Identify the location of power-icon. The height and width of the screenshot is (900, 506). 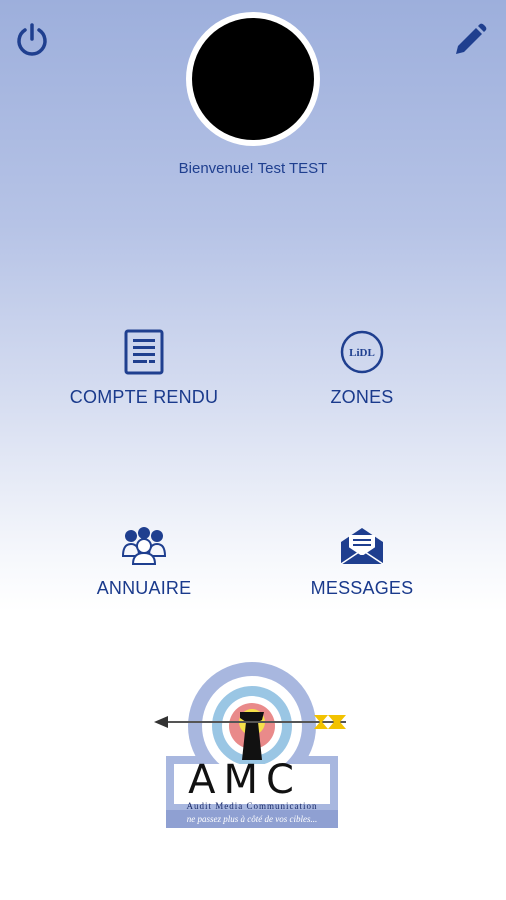
(32, 39).